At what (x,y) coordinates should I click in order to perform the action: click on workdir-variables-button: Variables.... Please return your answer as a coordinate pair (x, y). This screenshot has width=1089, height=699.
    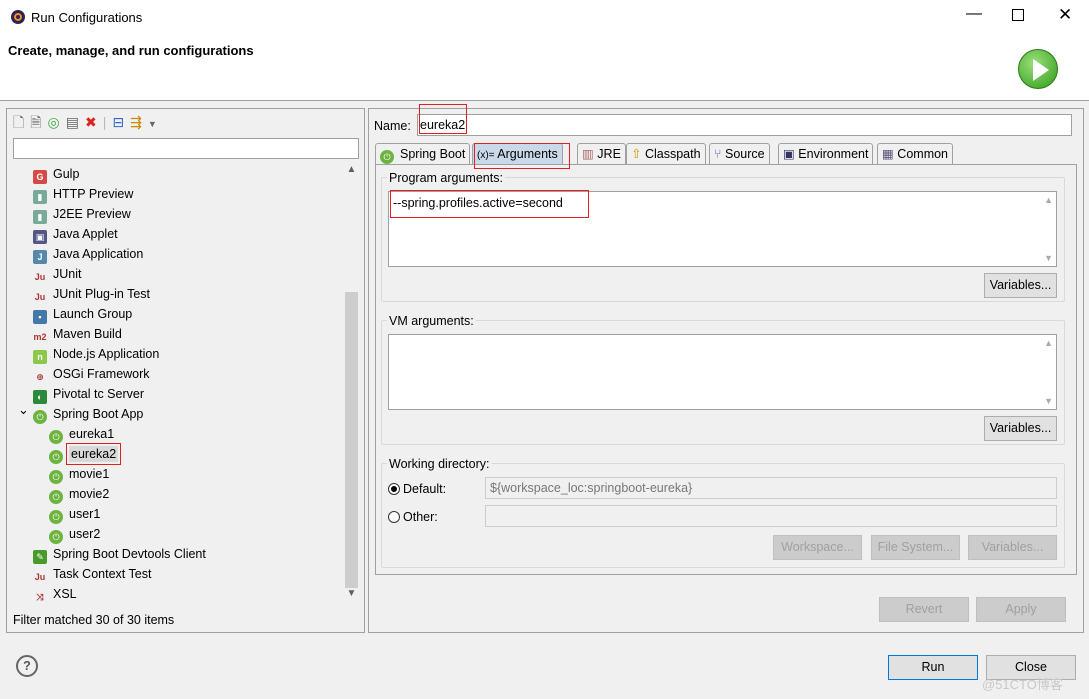
    Looking at the image, I should click on (1012, 547).